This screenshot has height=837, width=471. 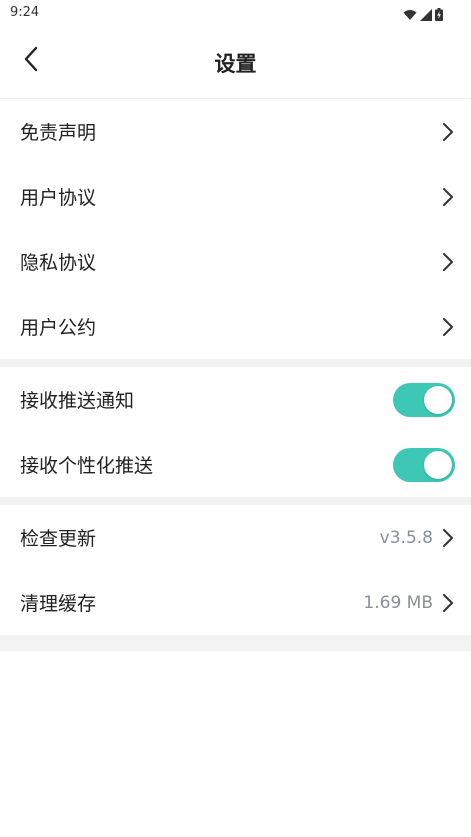 I want to click on push-notification-row: 接收推送通知, so click(x=235, y=399).